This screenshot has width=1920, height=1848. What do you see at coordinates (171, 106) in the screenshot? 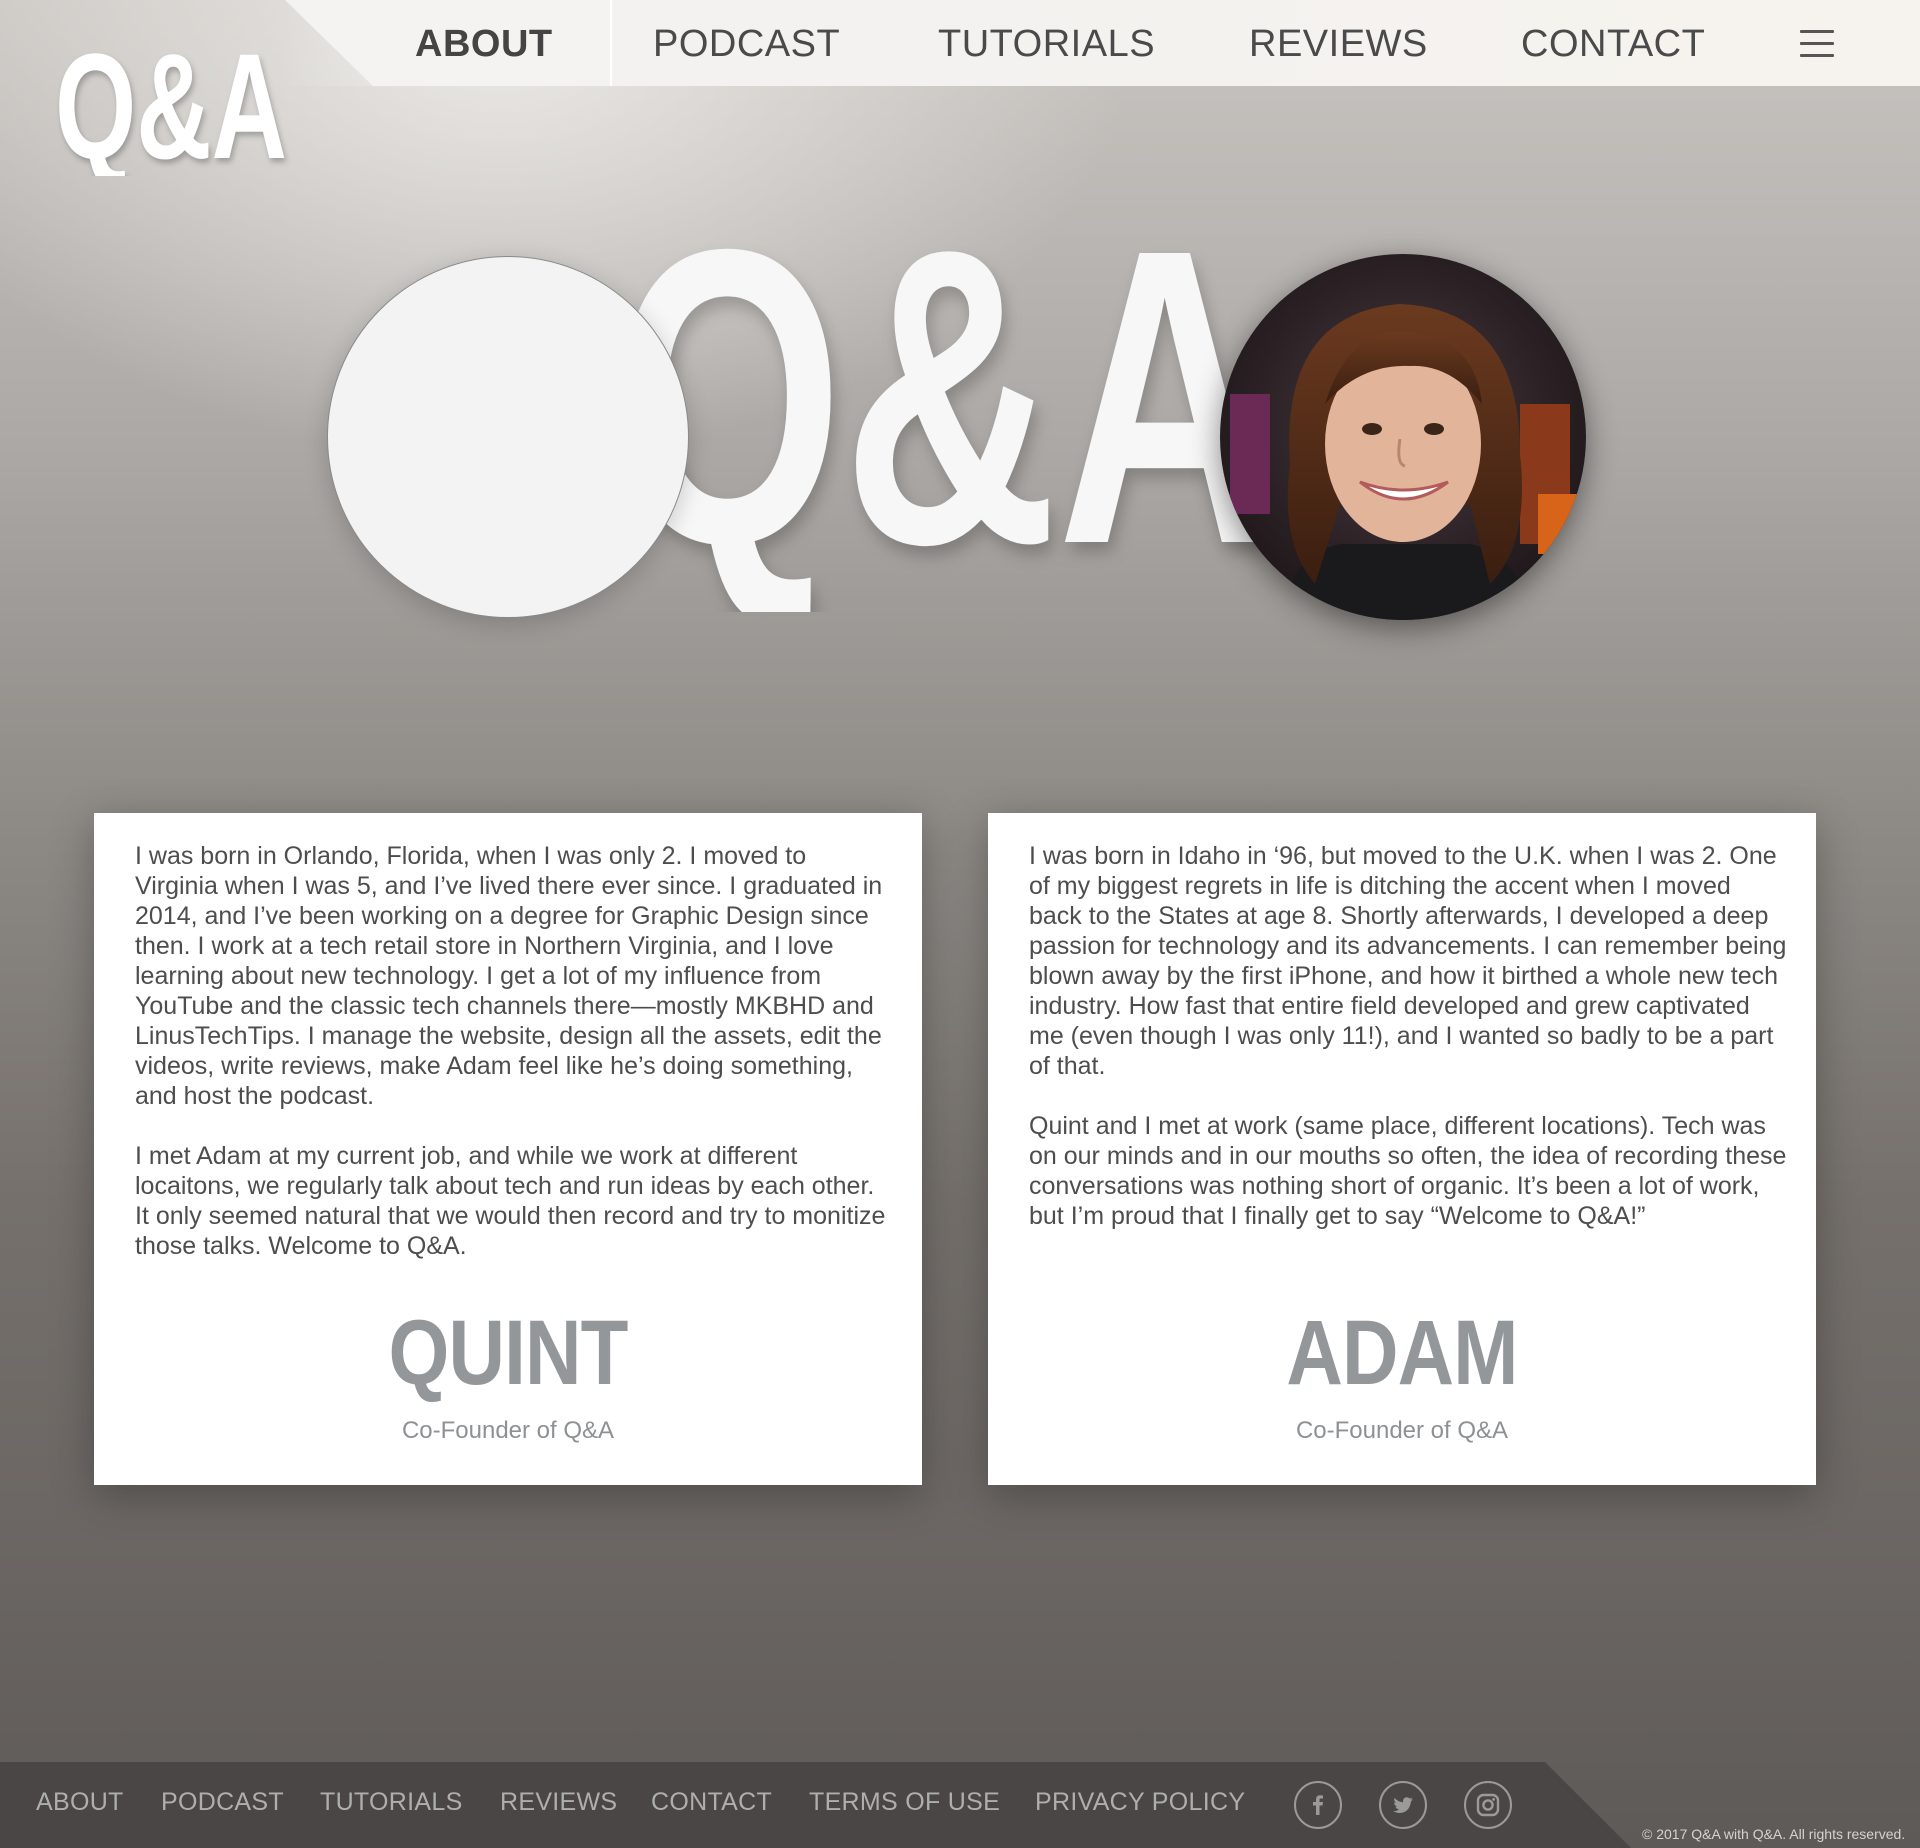
I see `logo-text: Q&A` at bounding box center [171, 106].